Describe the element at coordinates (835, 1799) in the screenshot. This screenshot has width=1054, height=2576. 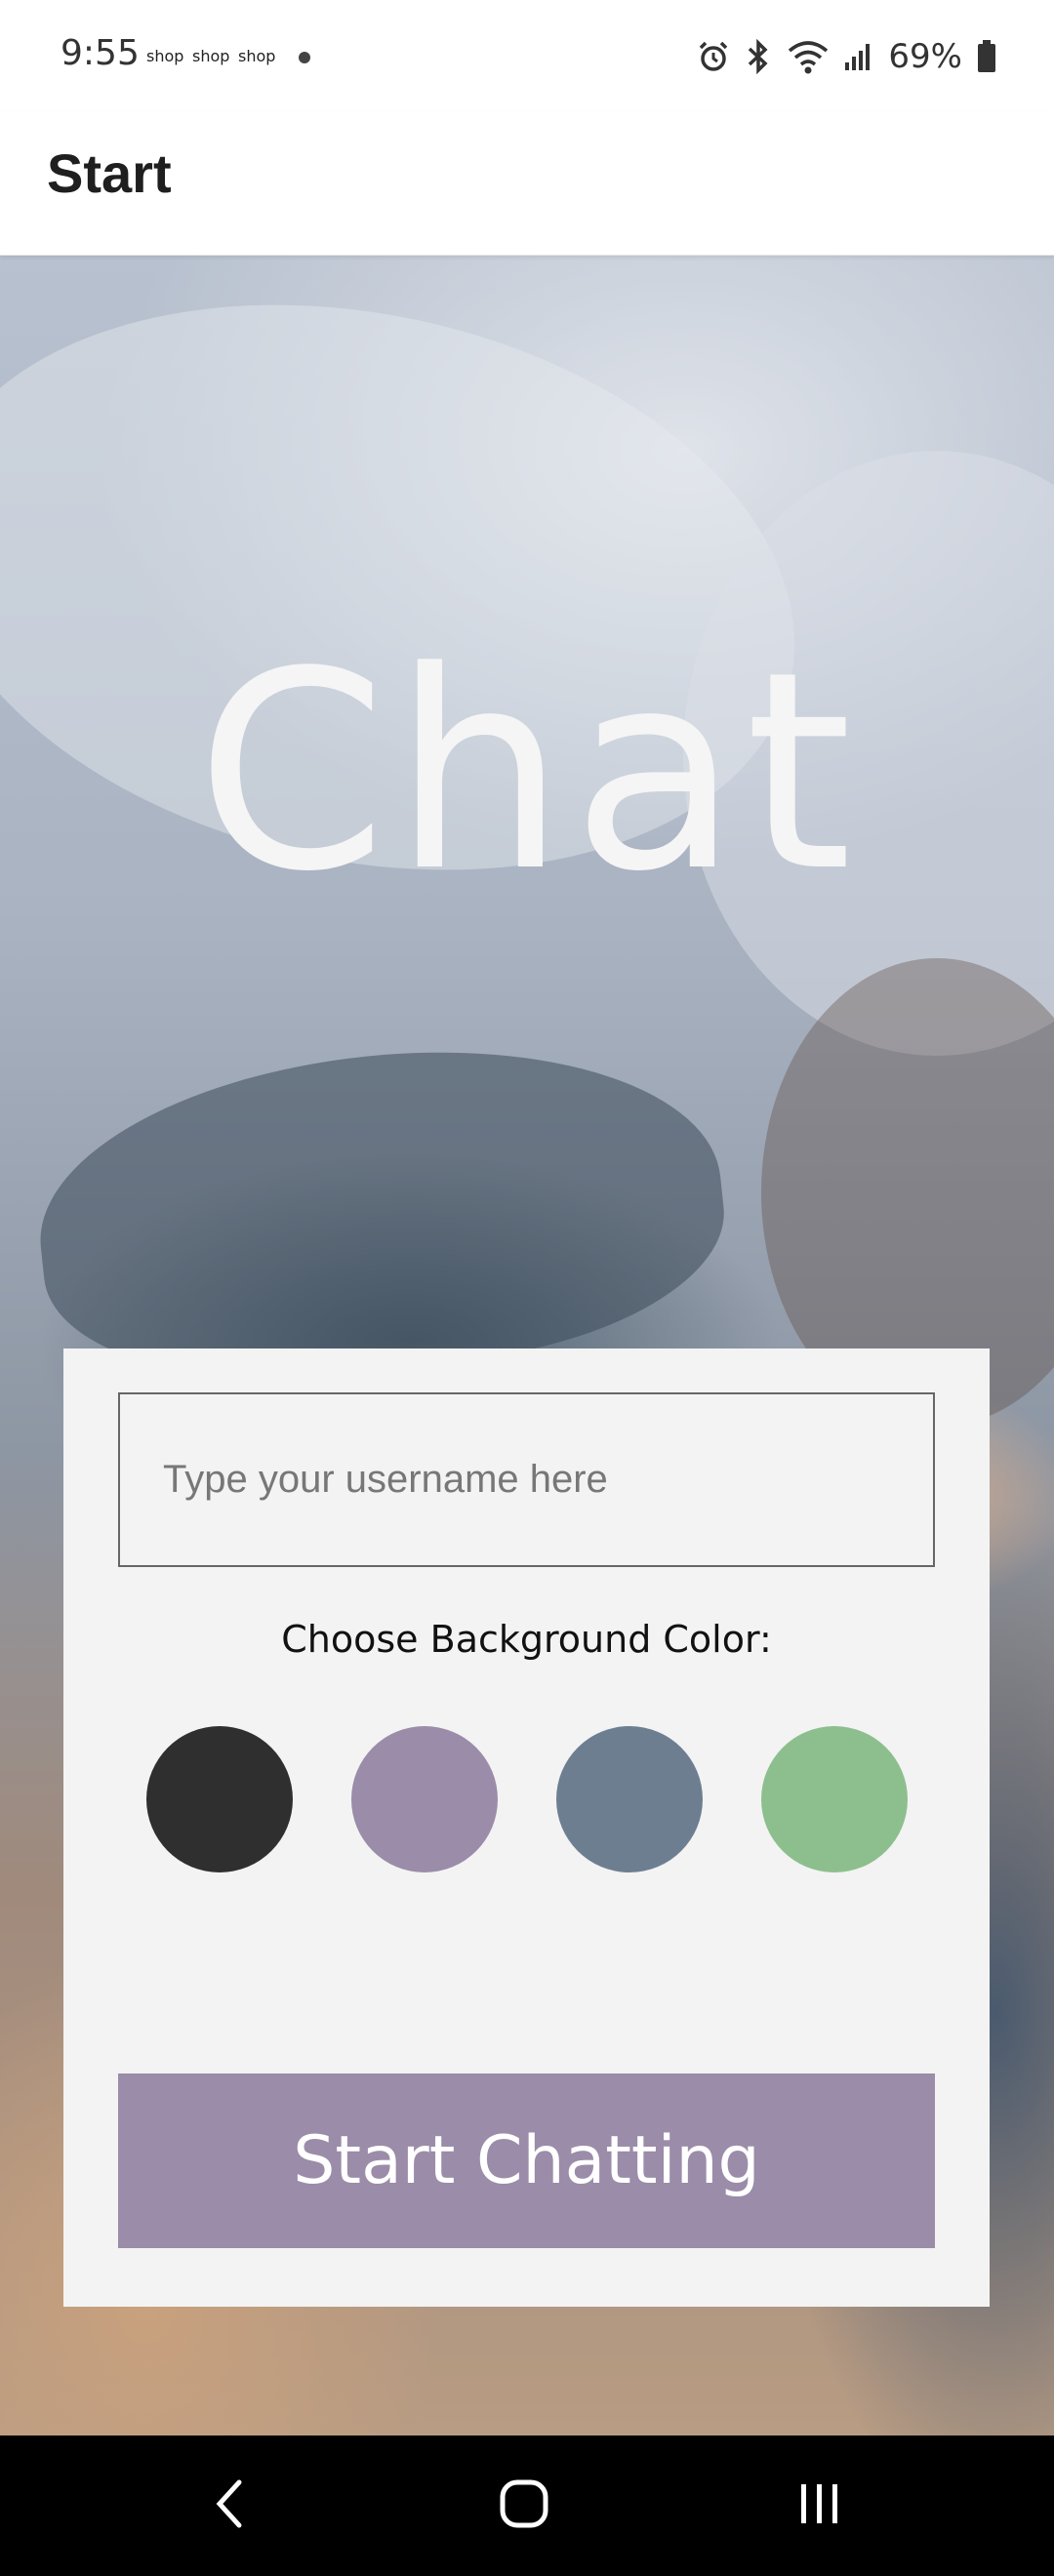
I see `color-swatch-green` at that location.